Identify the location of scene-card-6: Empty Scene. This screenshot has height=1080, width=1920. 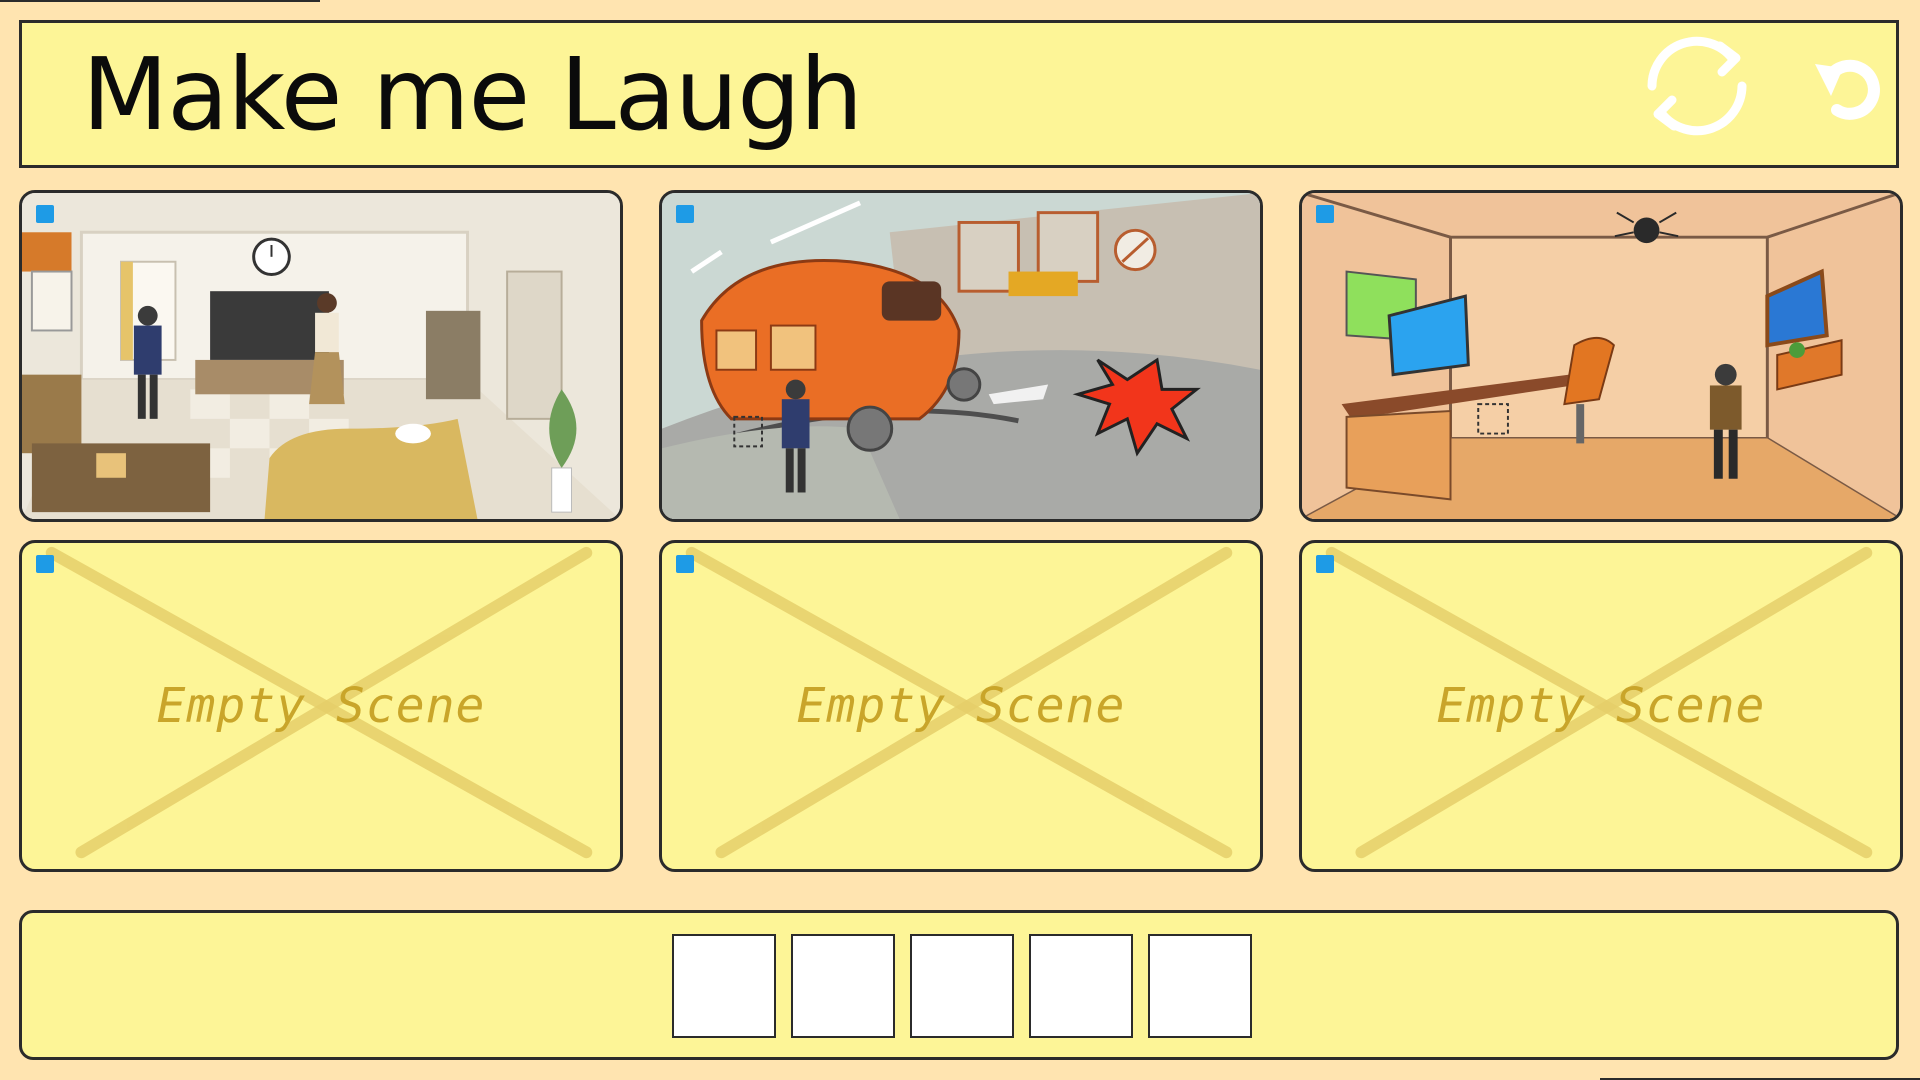
(1601, 706).